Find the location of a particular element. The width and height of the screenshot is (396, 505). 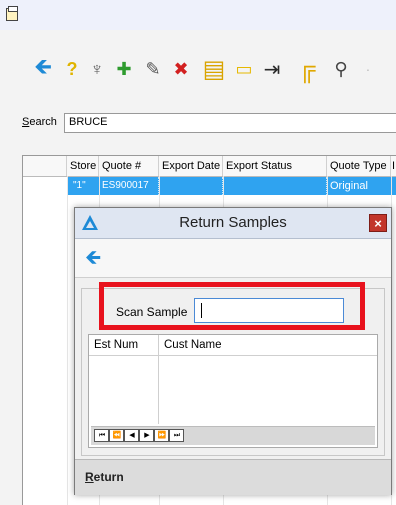

dialog-toolbar: 🡸 is located at coordinates (233, 258).